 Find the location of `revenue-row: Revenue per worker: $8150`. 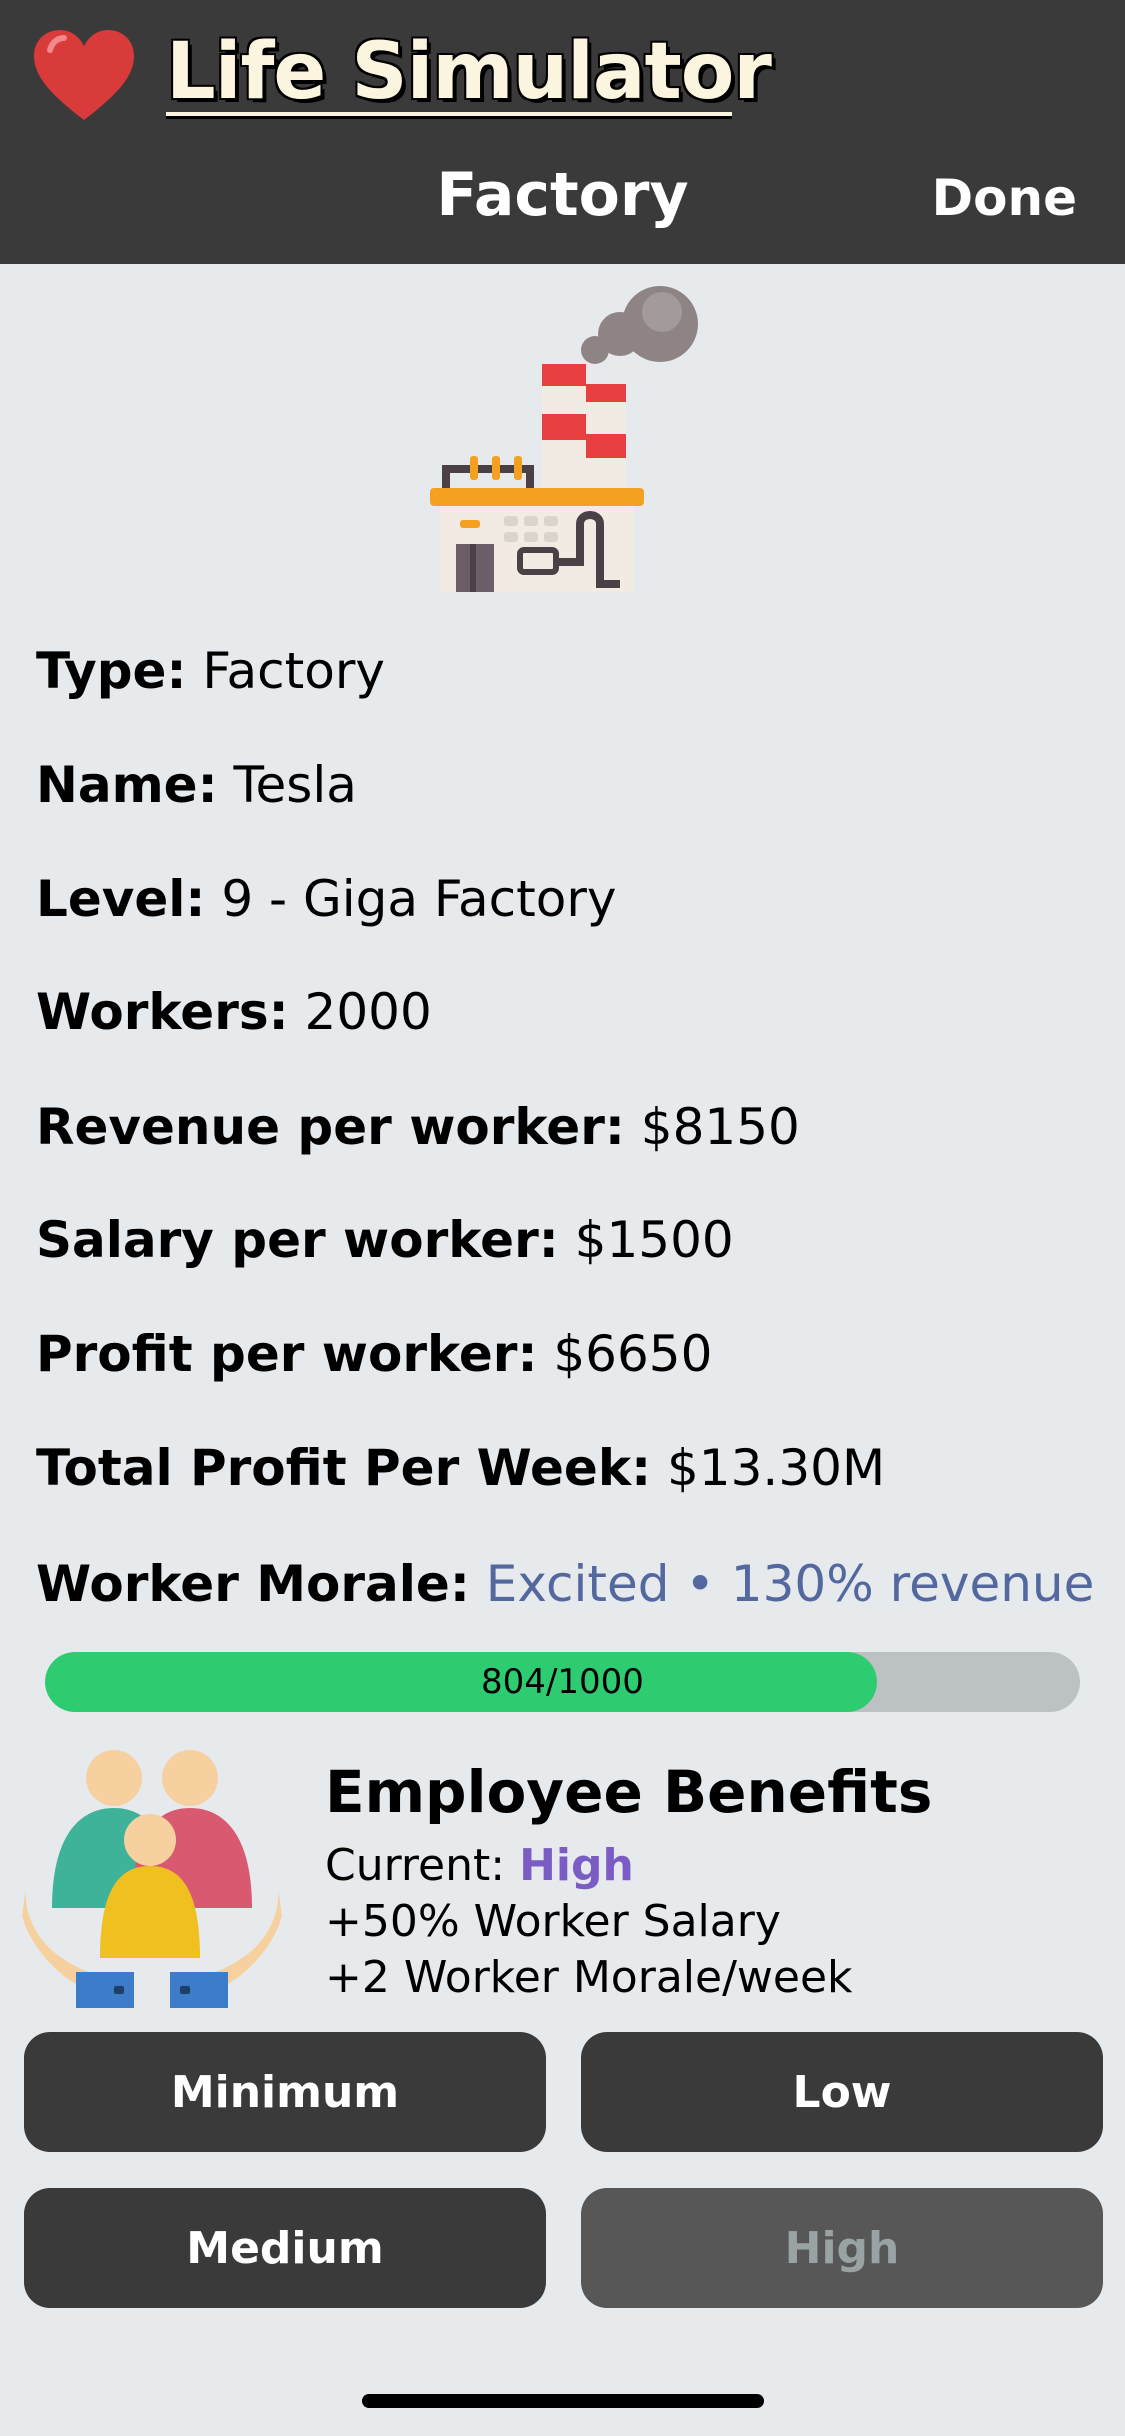

revenue-row: Revenue per worker: $8150 is located at coordinates (418, 1127).